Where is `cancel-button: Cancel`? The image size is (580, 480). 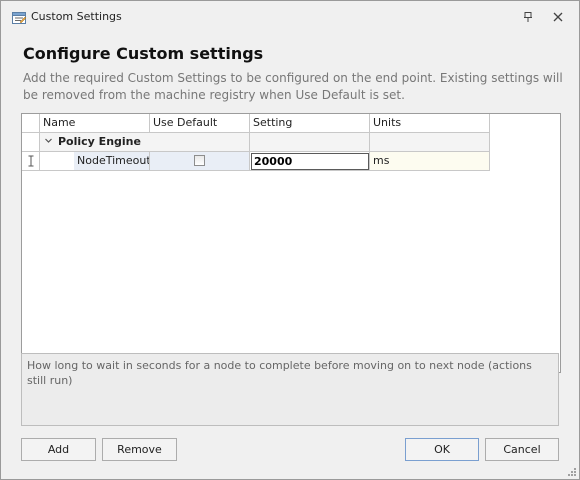
cancel-button: Cancel is located at coordinates (522, 449).